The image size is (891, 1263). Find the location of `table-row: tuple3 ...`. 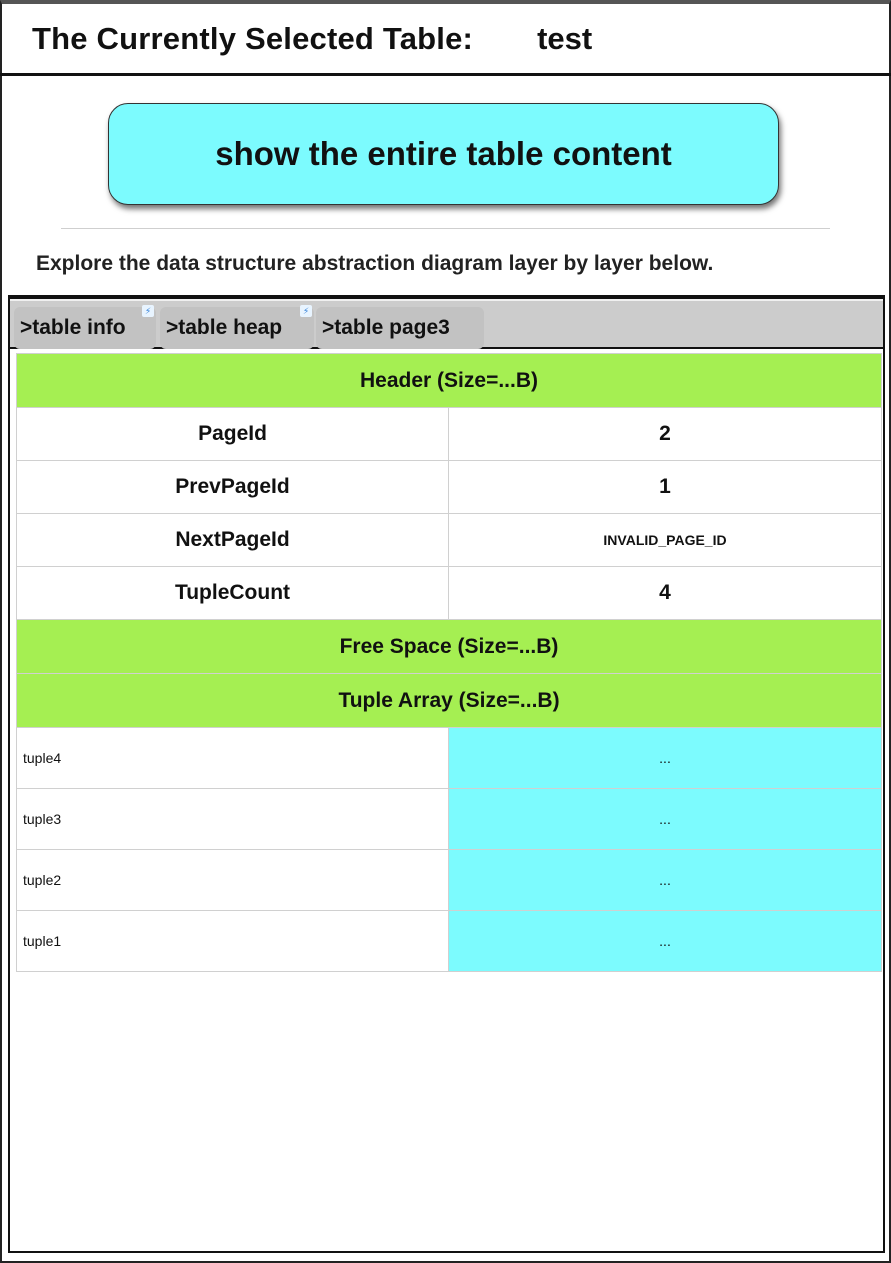

table-row: tuple3 ... is located at coordinates (449, 819).